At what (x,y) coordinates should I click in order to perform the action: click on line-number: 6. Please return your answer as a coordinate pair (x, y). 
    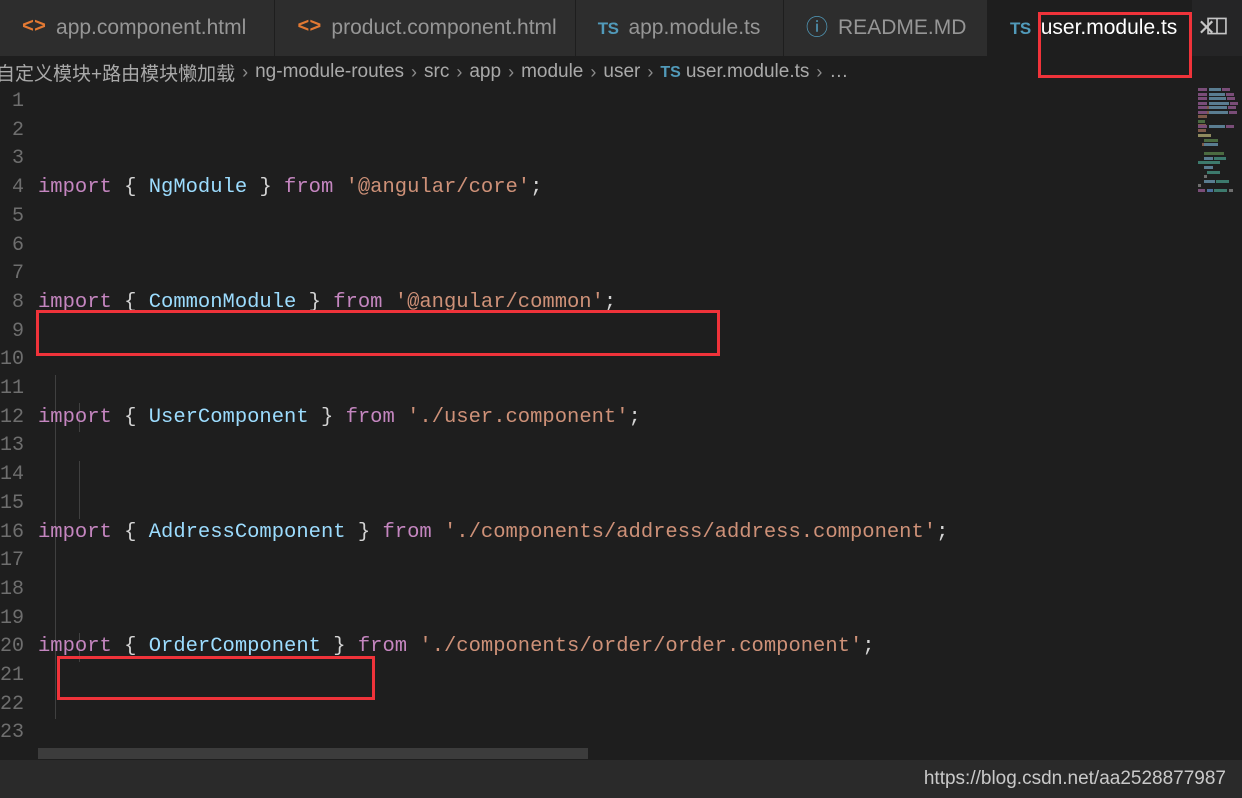
    Looking at the image, I should click on (17, 245).